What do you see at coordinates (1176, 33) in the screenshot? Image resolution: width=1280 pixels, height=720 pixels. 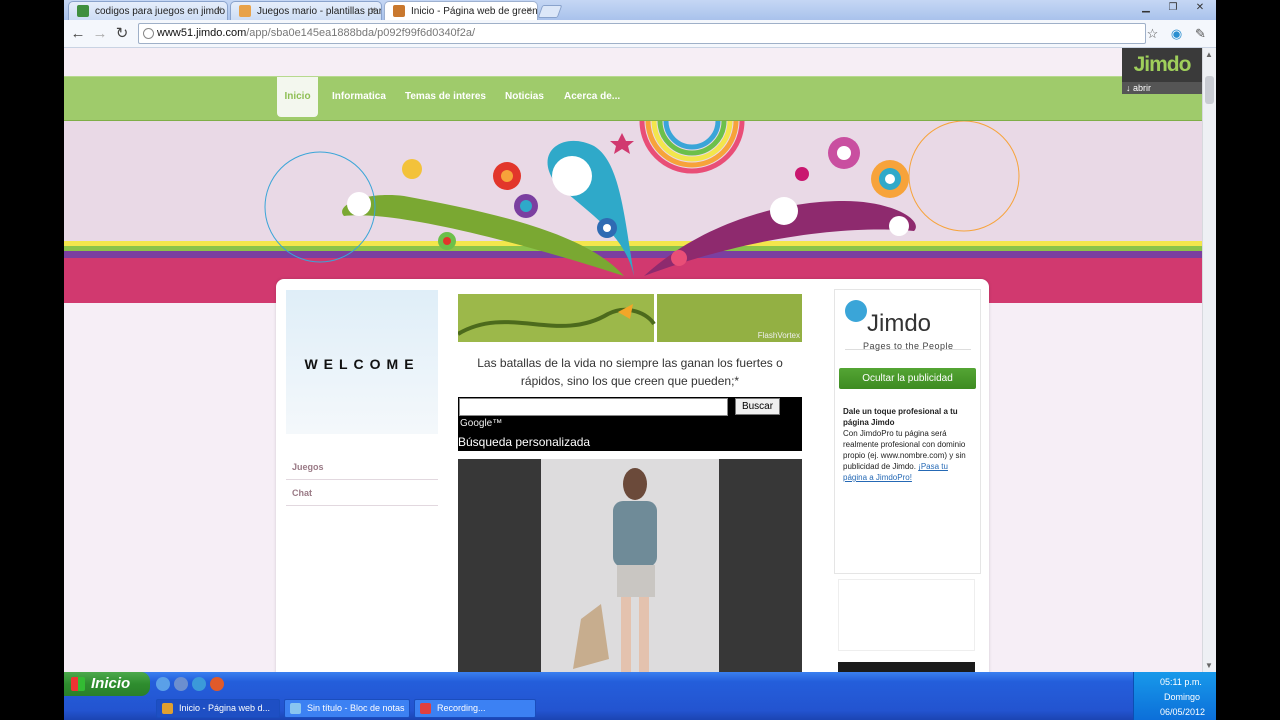 I see `extension-icon: ◉` at bounding box center [1176, 33].